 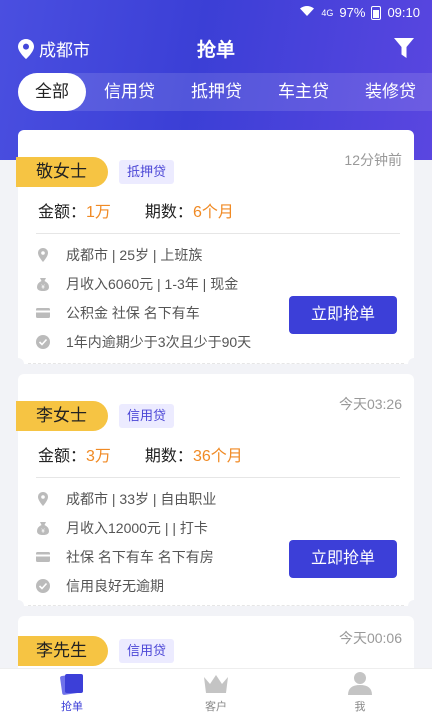 What do you see at coordinates (133, 312) in the screenshot?
I see `info-assets: 公积金 社保 名下有车` at bounding box center [133, 312].